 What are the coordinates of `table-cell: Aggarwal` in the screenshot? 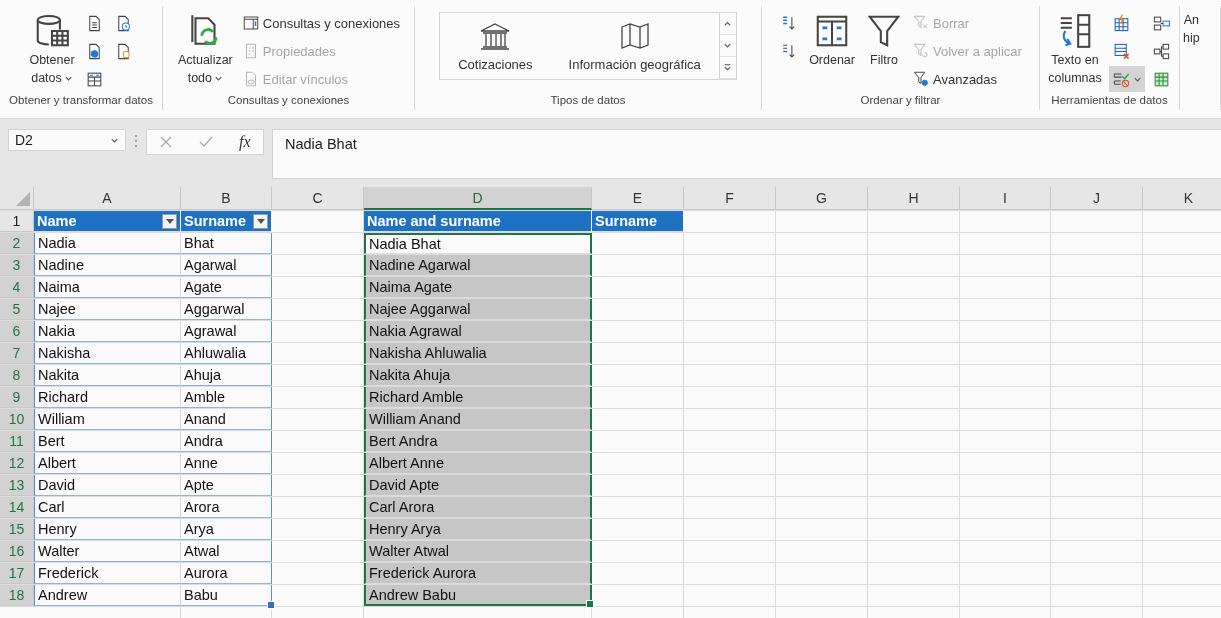 It's located at (226, 309).